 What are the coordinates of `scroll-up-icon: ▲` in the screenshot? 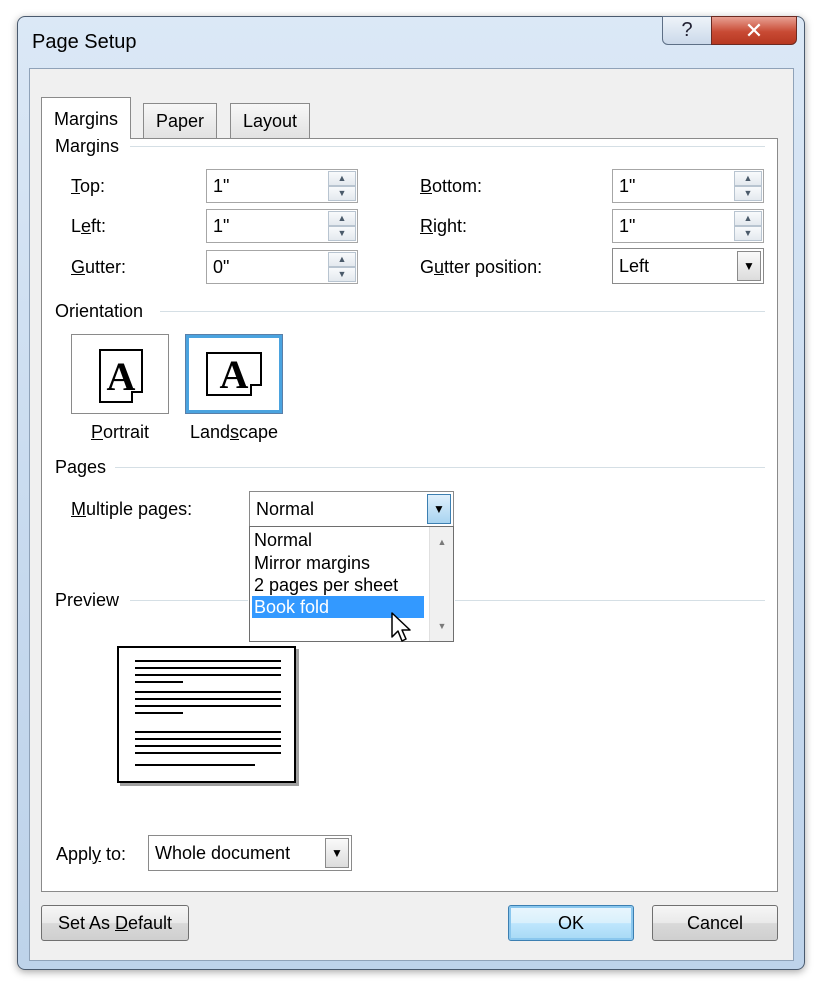 It's located at (442, 542).